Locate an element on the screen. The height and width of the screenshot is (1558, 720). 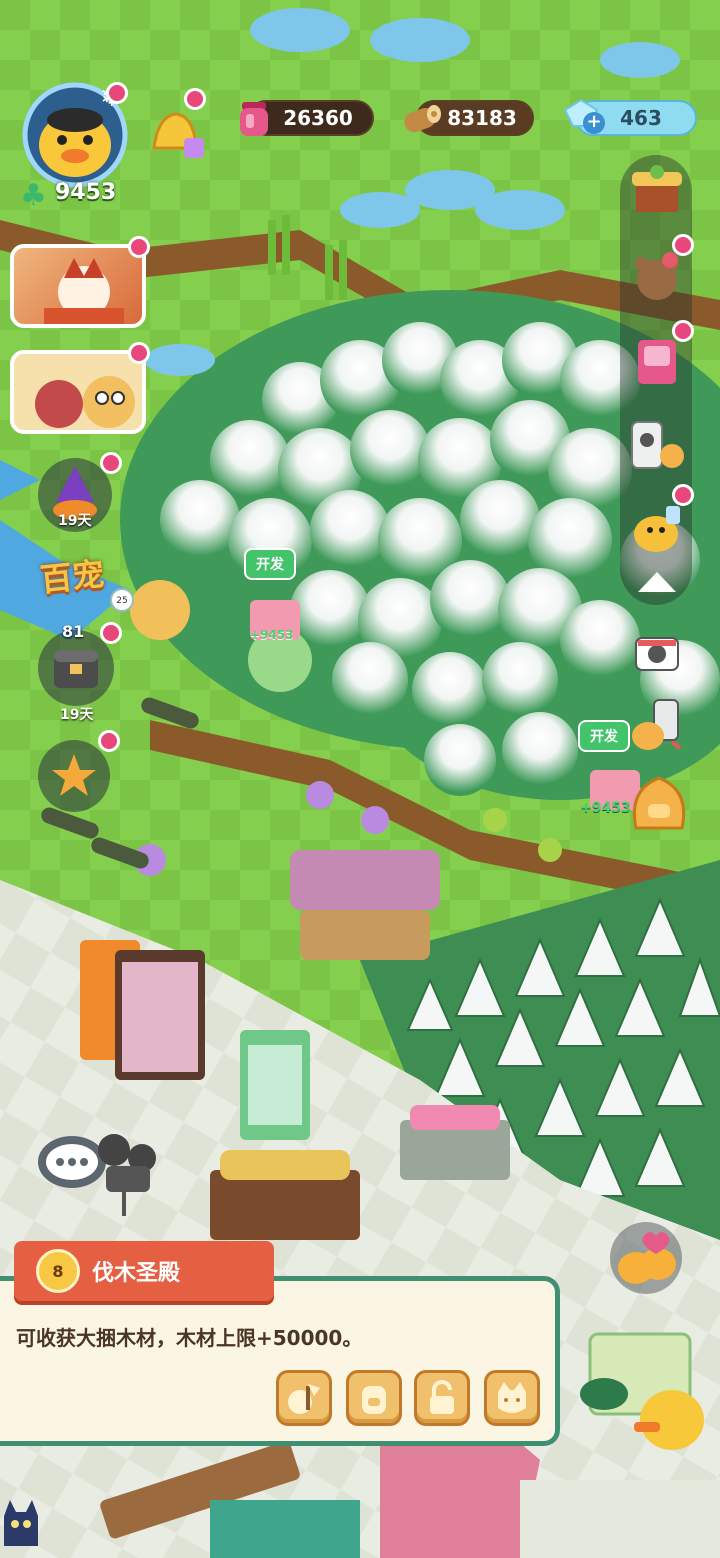
pet-backpack-button is located at coordinates (659, 803).